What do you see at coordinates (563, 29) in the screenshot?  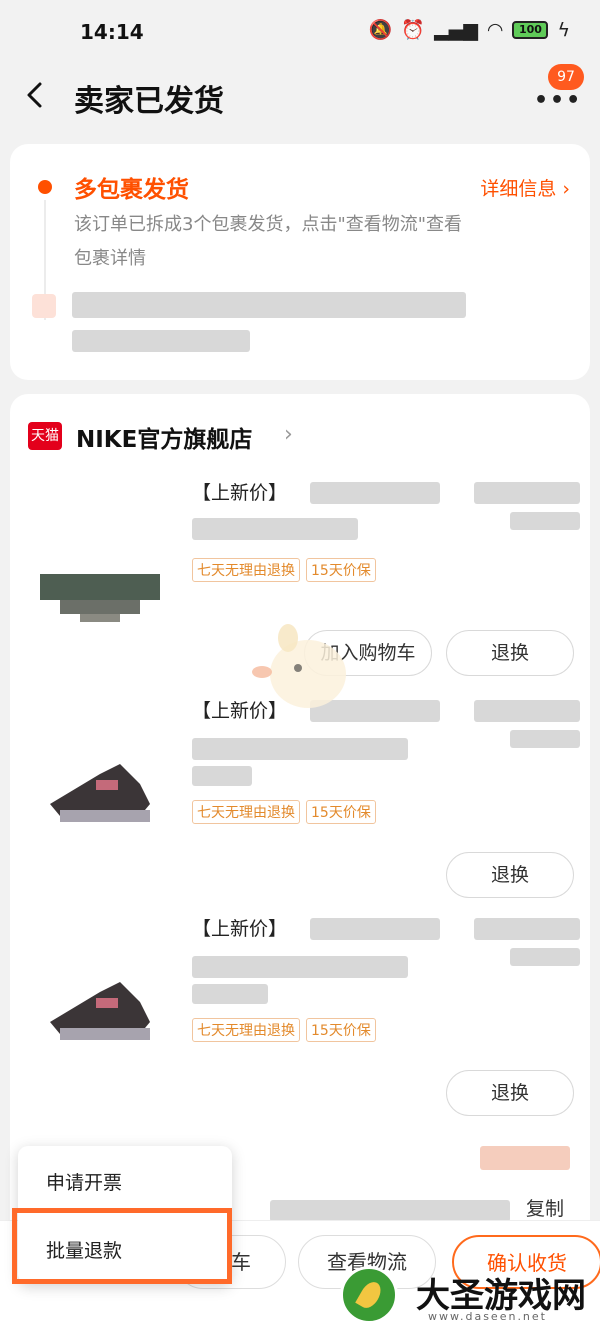 I see `charging-icon: ϟ` at bounding box center [563, 29].